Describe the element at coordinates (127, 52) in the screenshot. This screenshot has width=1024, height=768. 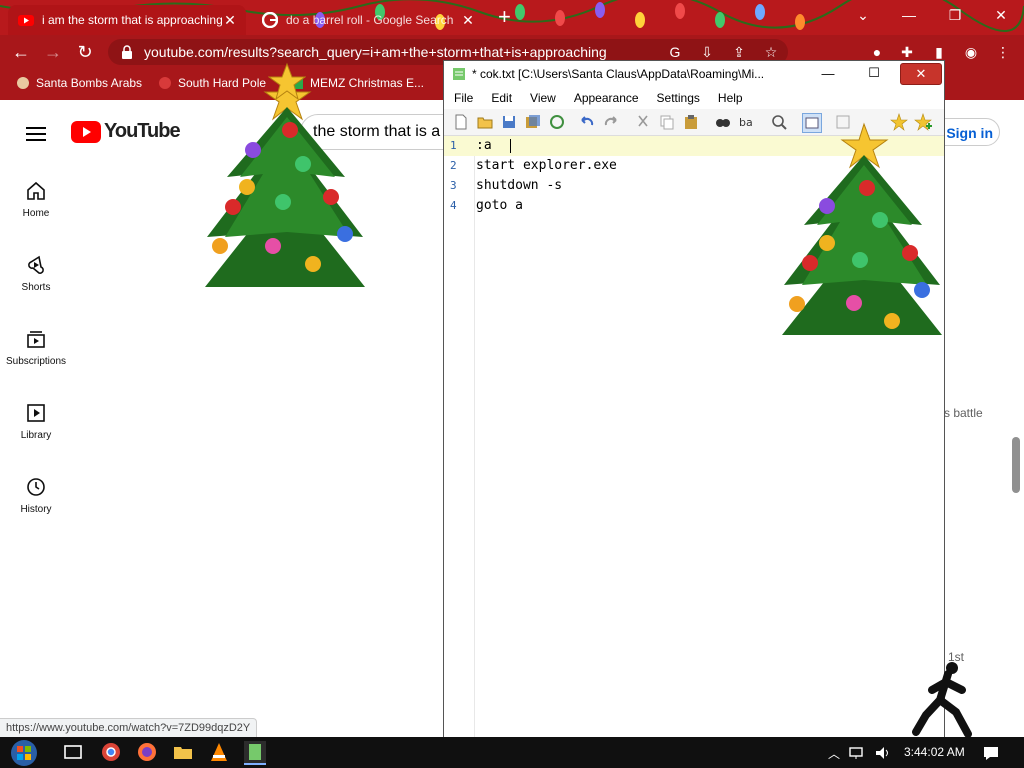
I see `lock-icon` at that location.